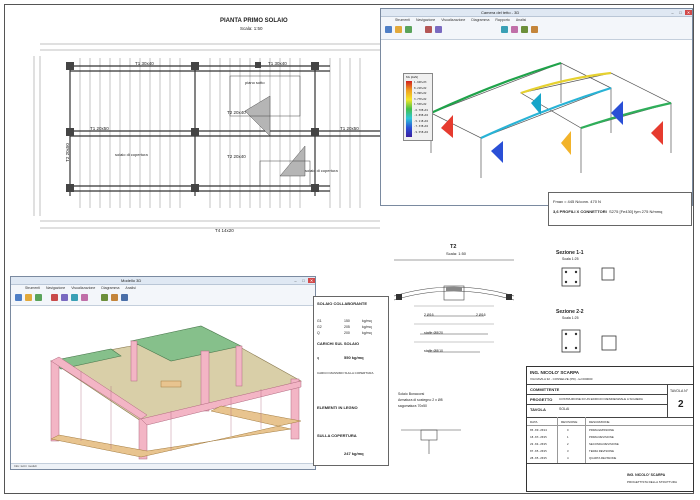 The height and width of the screenshot is (500, 700). Describe the element at coordinates (236, 112) in the screenshot. I see `plan-beam-label: T2 20x40` at that location.